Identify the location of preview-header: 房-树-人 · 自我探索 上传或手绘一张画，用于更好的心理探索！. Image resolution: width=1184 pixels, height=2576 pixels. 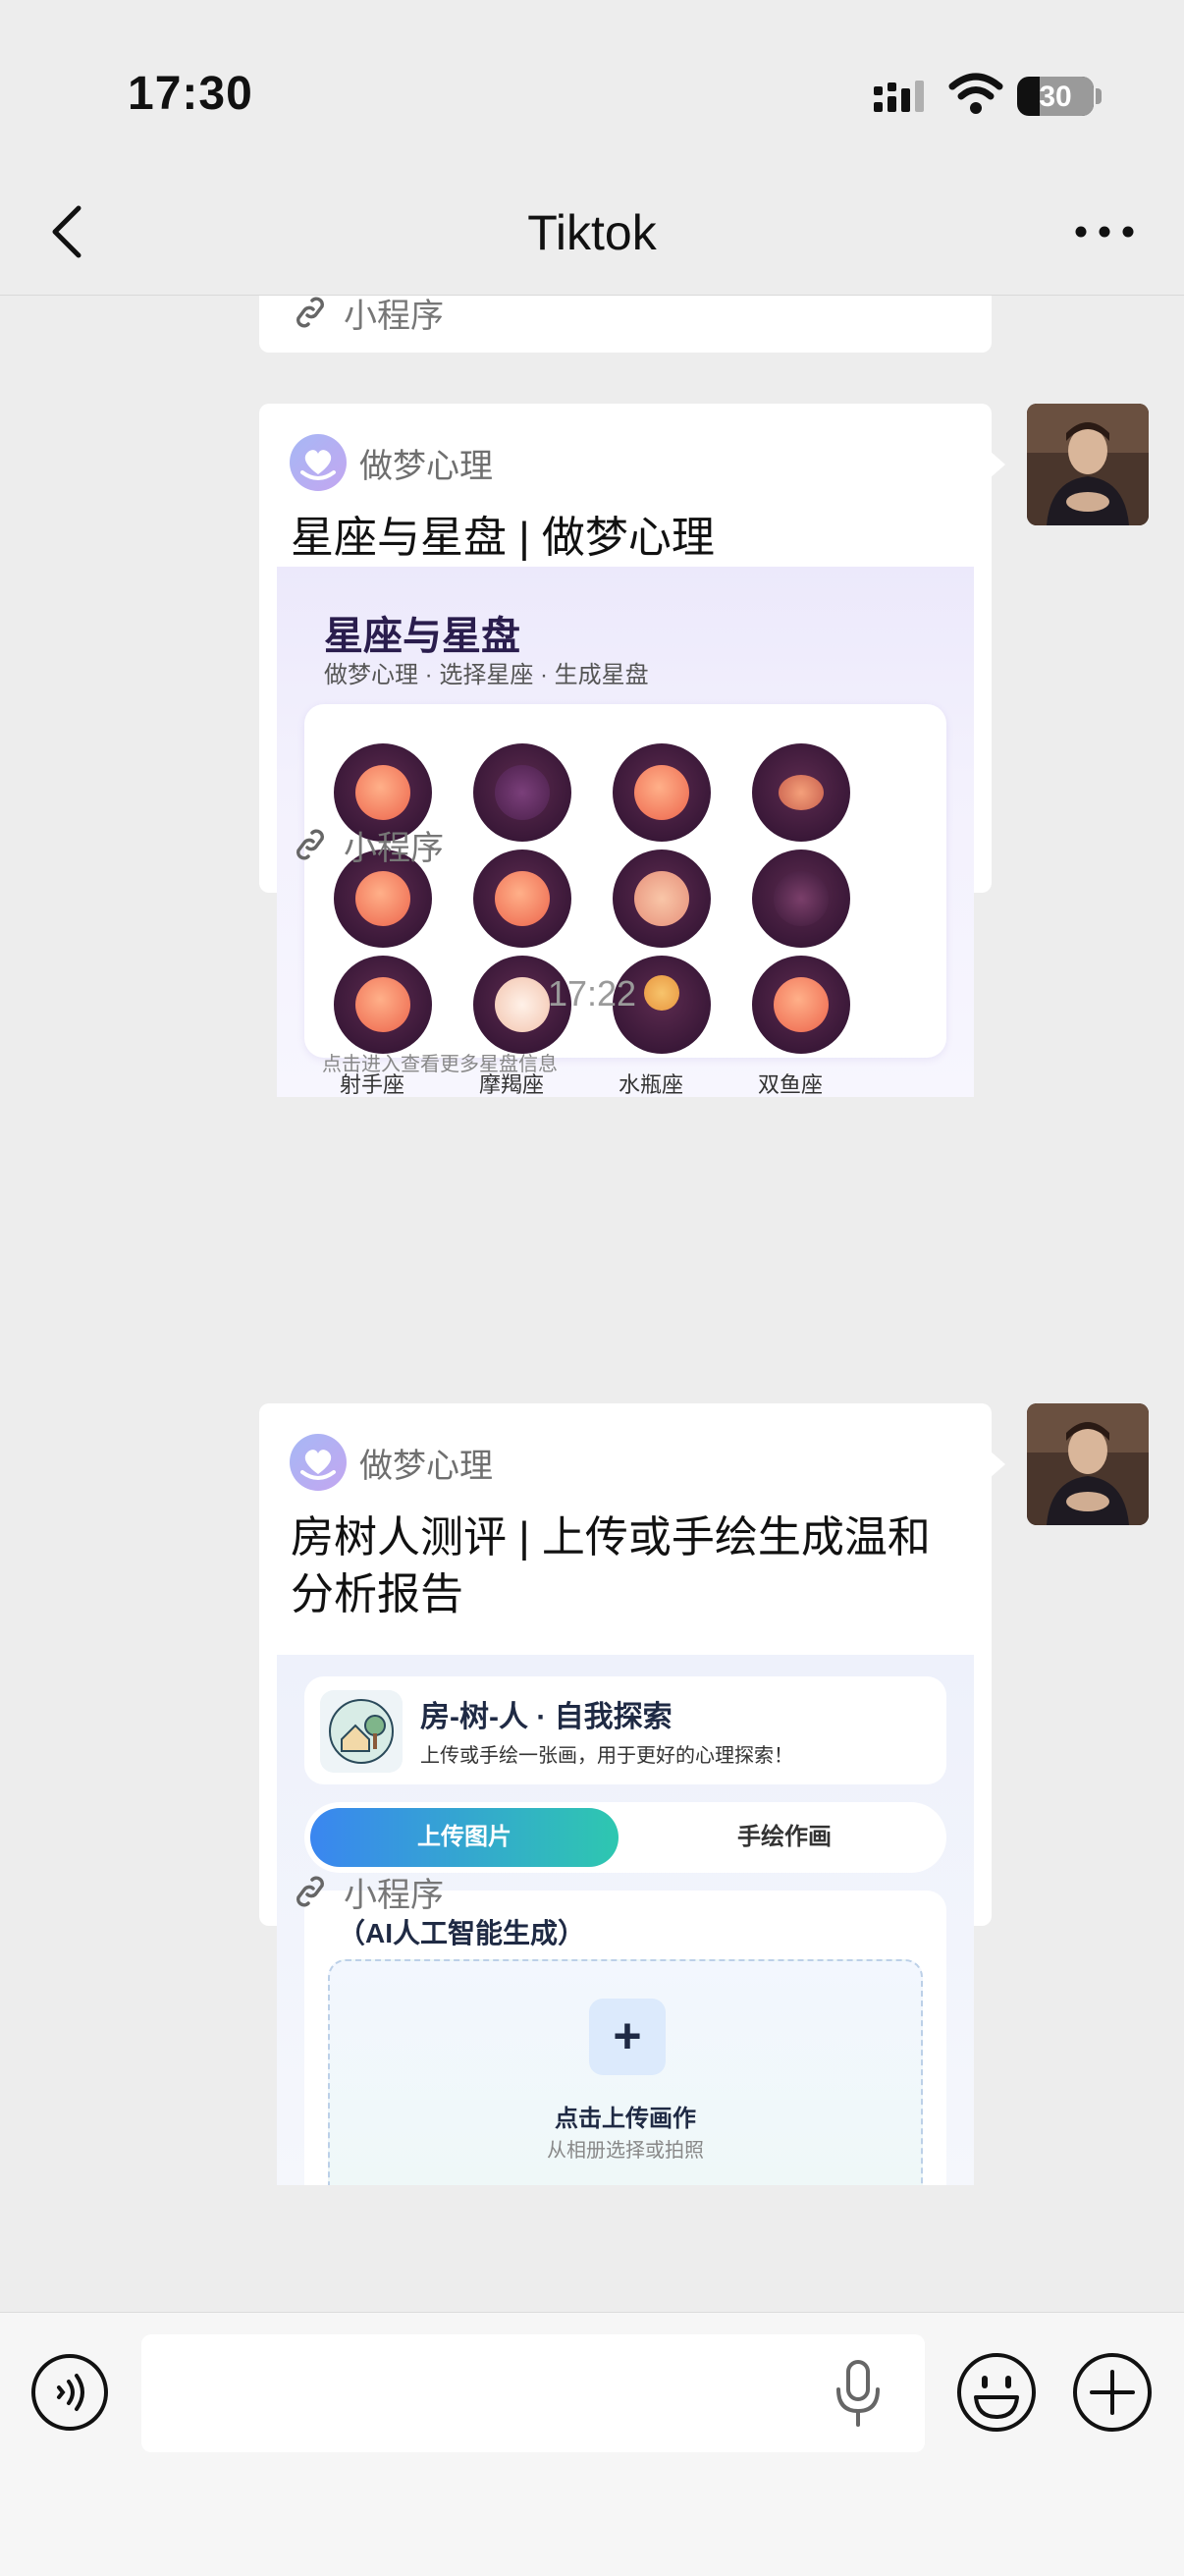
(625, 1730).